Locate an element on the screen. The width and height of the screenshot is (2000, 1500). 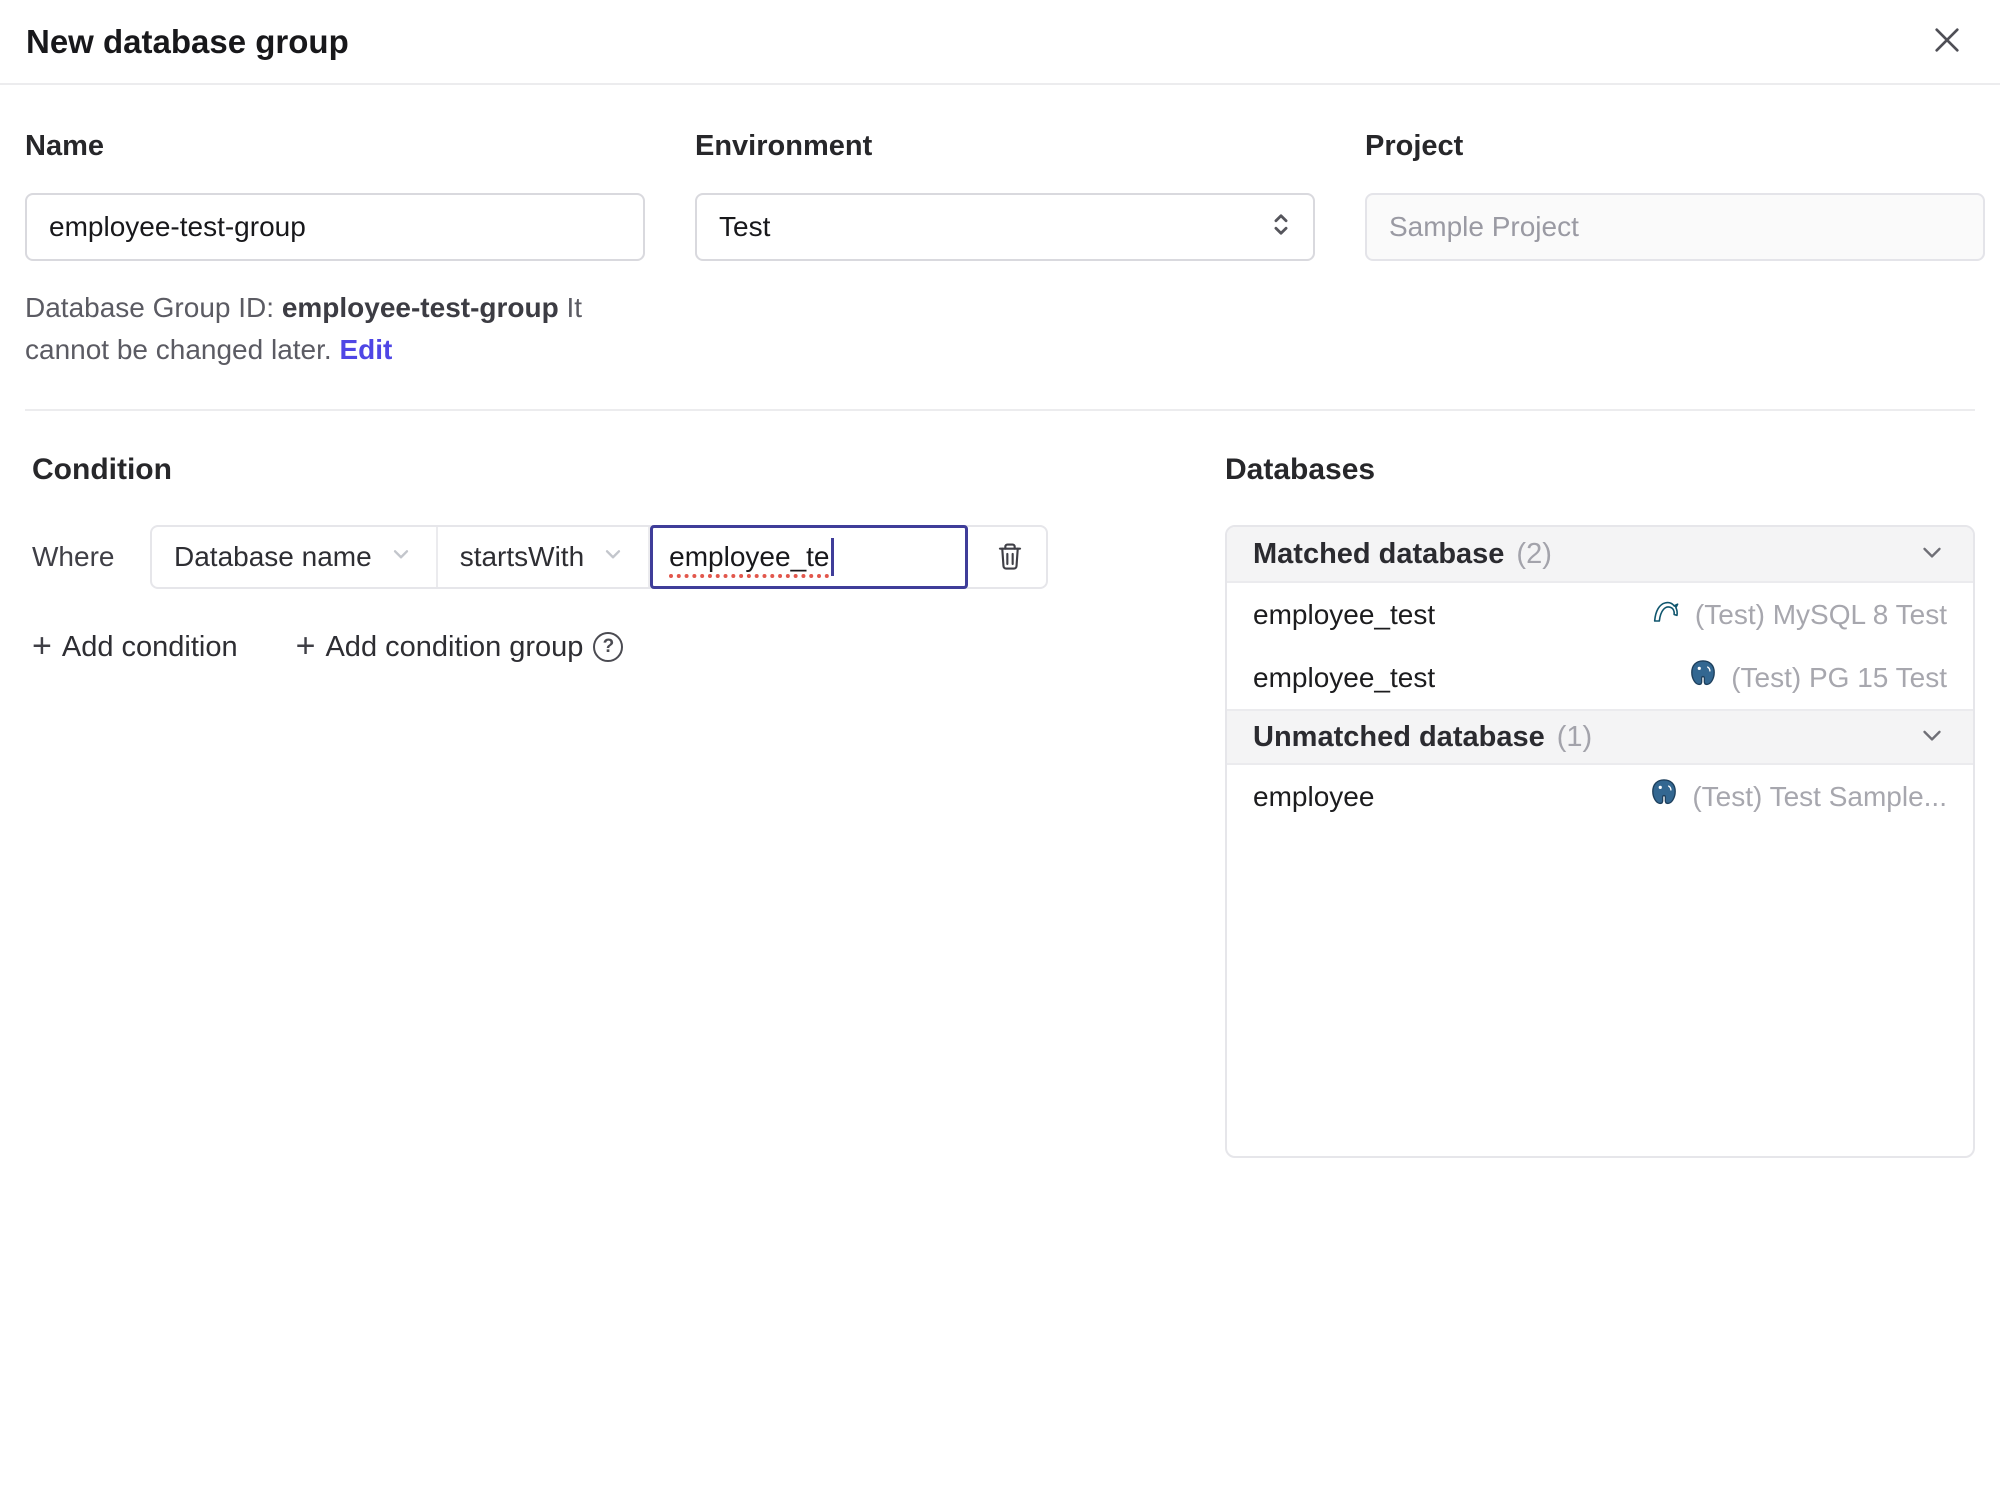
close-button is located at coordinates (1947, 41).